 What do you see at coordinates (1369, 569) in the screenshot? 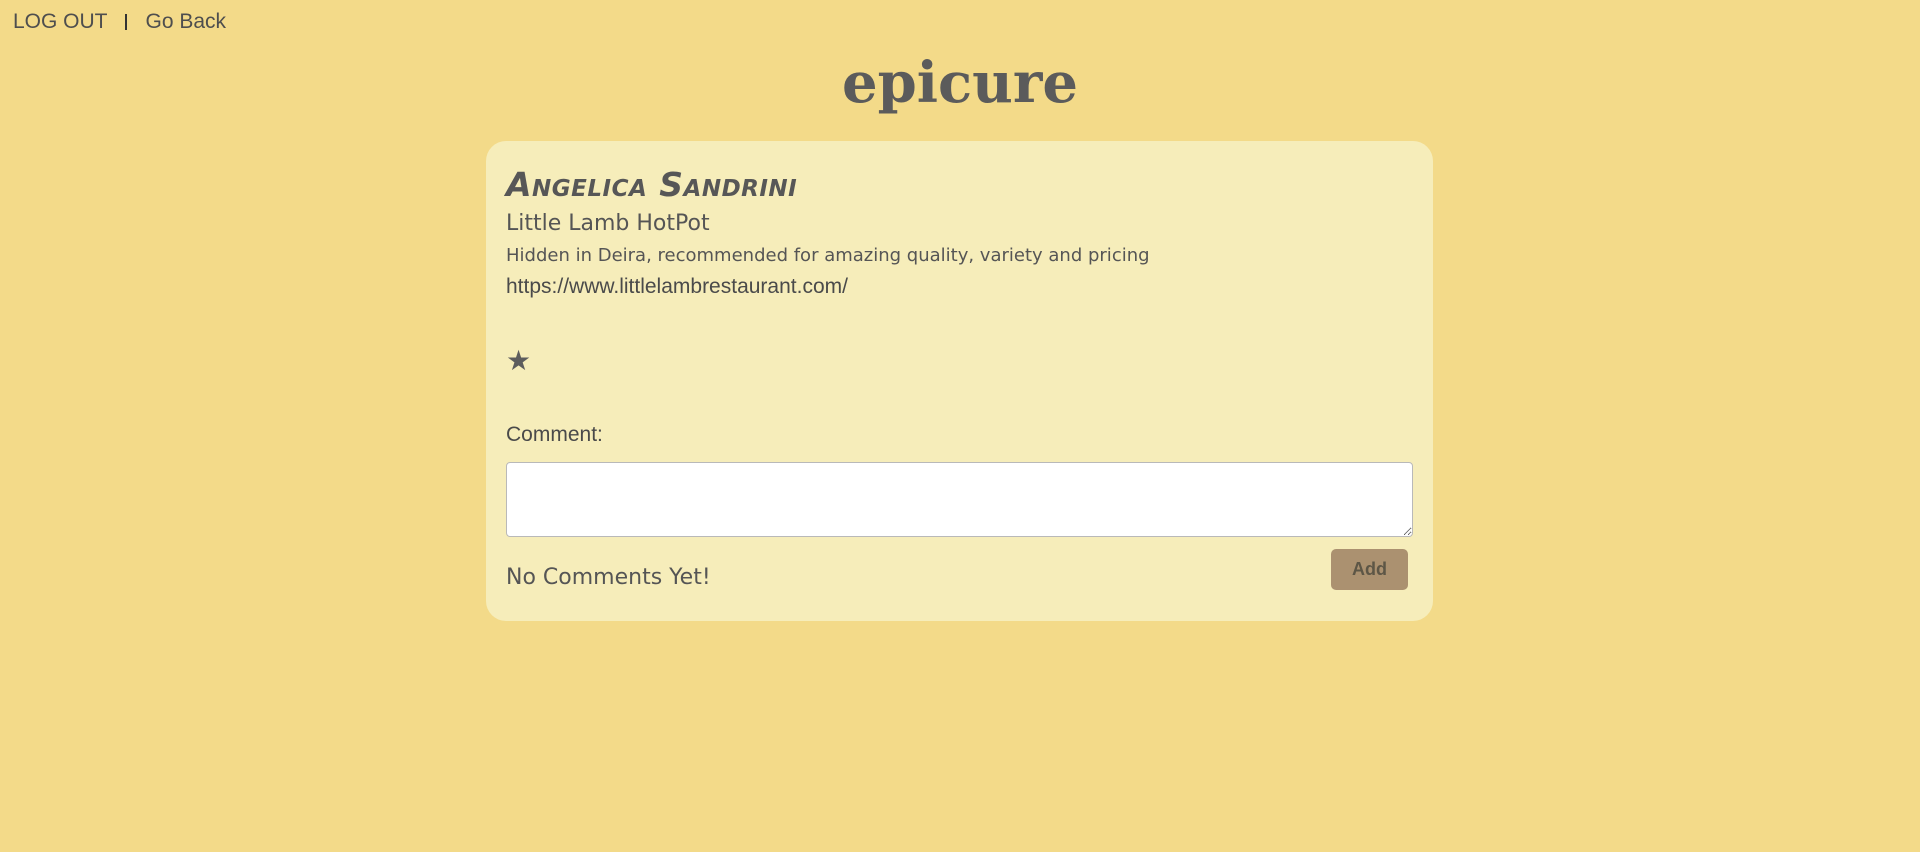
I see `add-comment-button: Add` at bounding box center [1369, 569].